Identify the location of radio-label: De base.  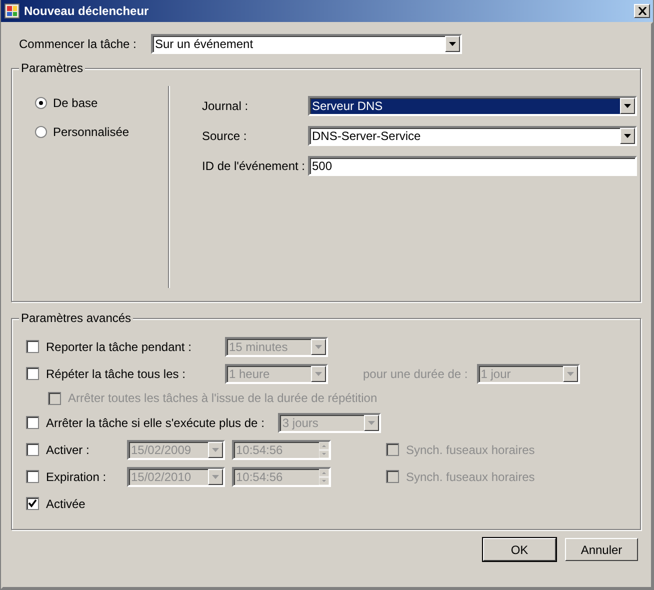
(75, 103).